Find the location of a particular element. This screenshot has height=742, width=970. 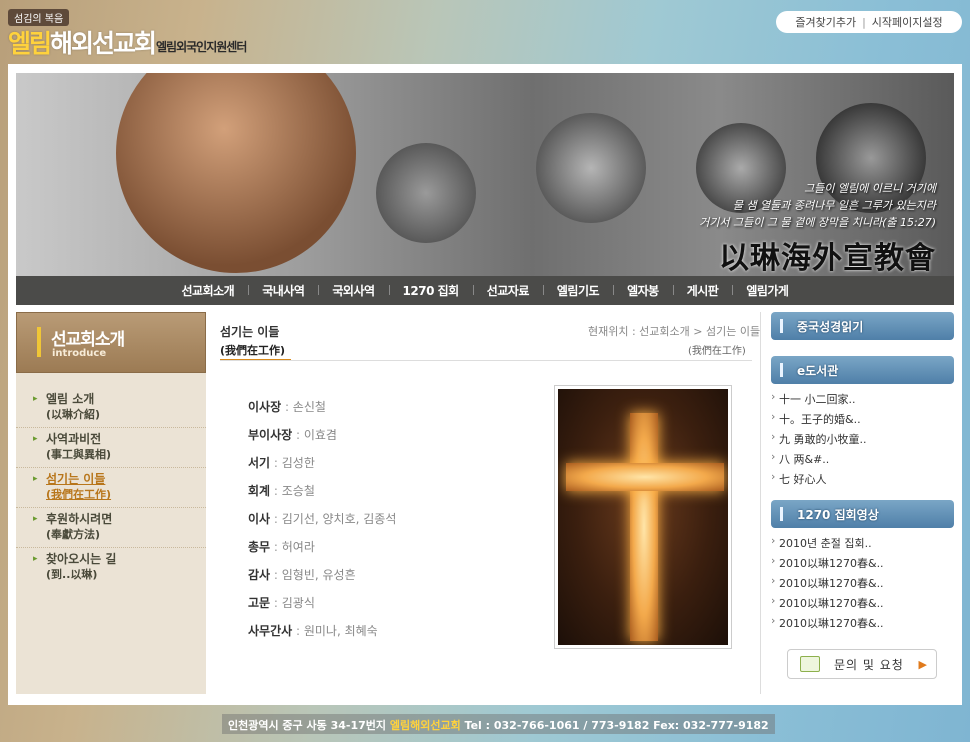

set-homepage-link: 시작페이지설정 is located at coordinates (907, 22).